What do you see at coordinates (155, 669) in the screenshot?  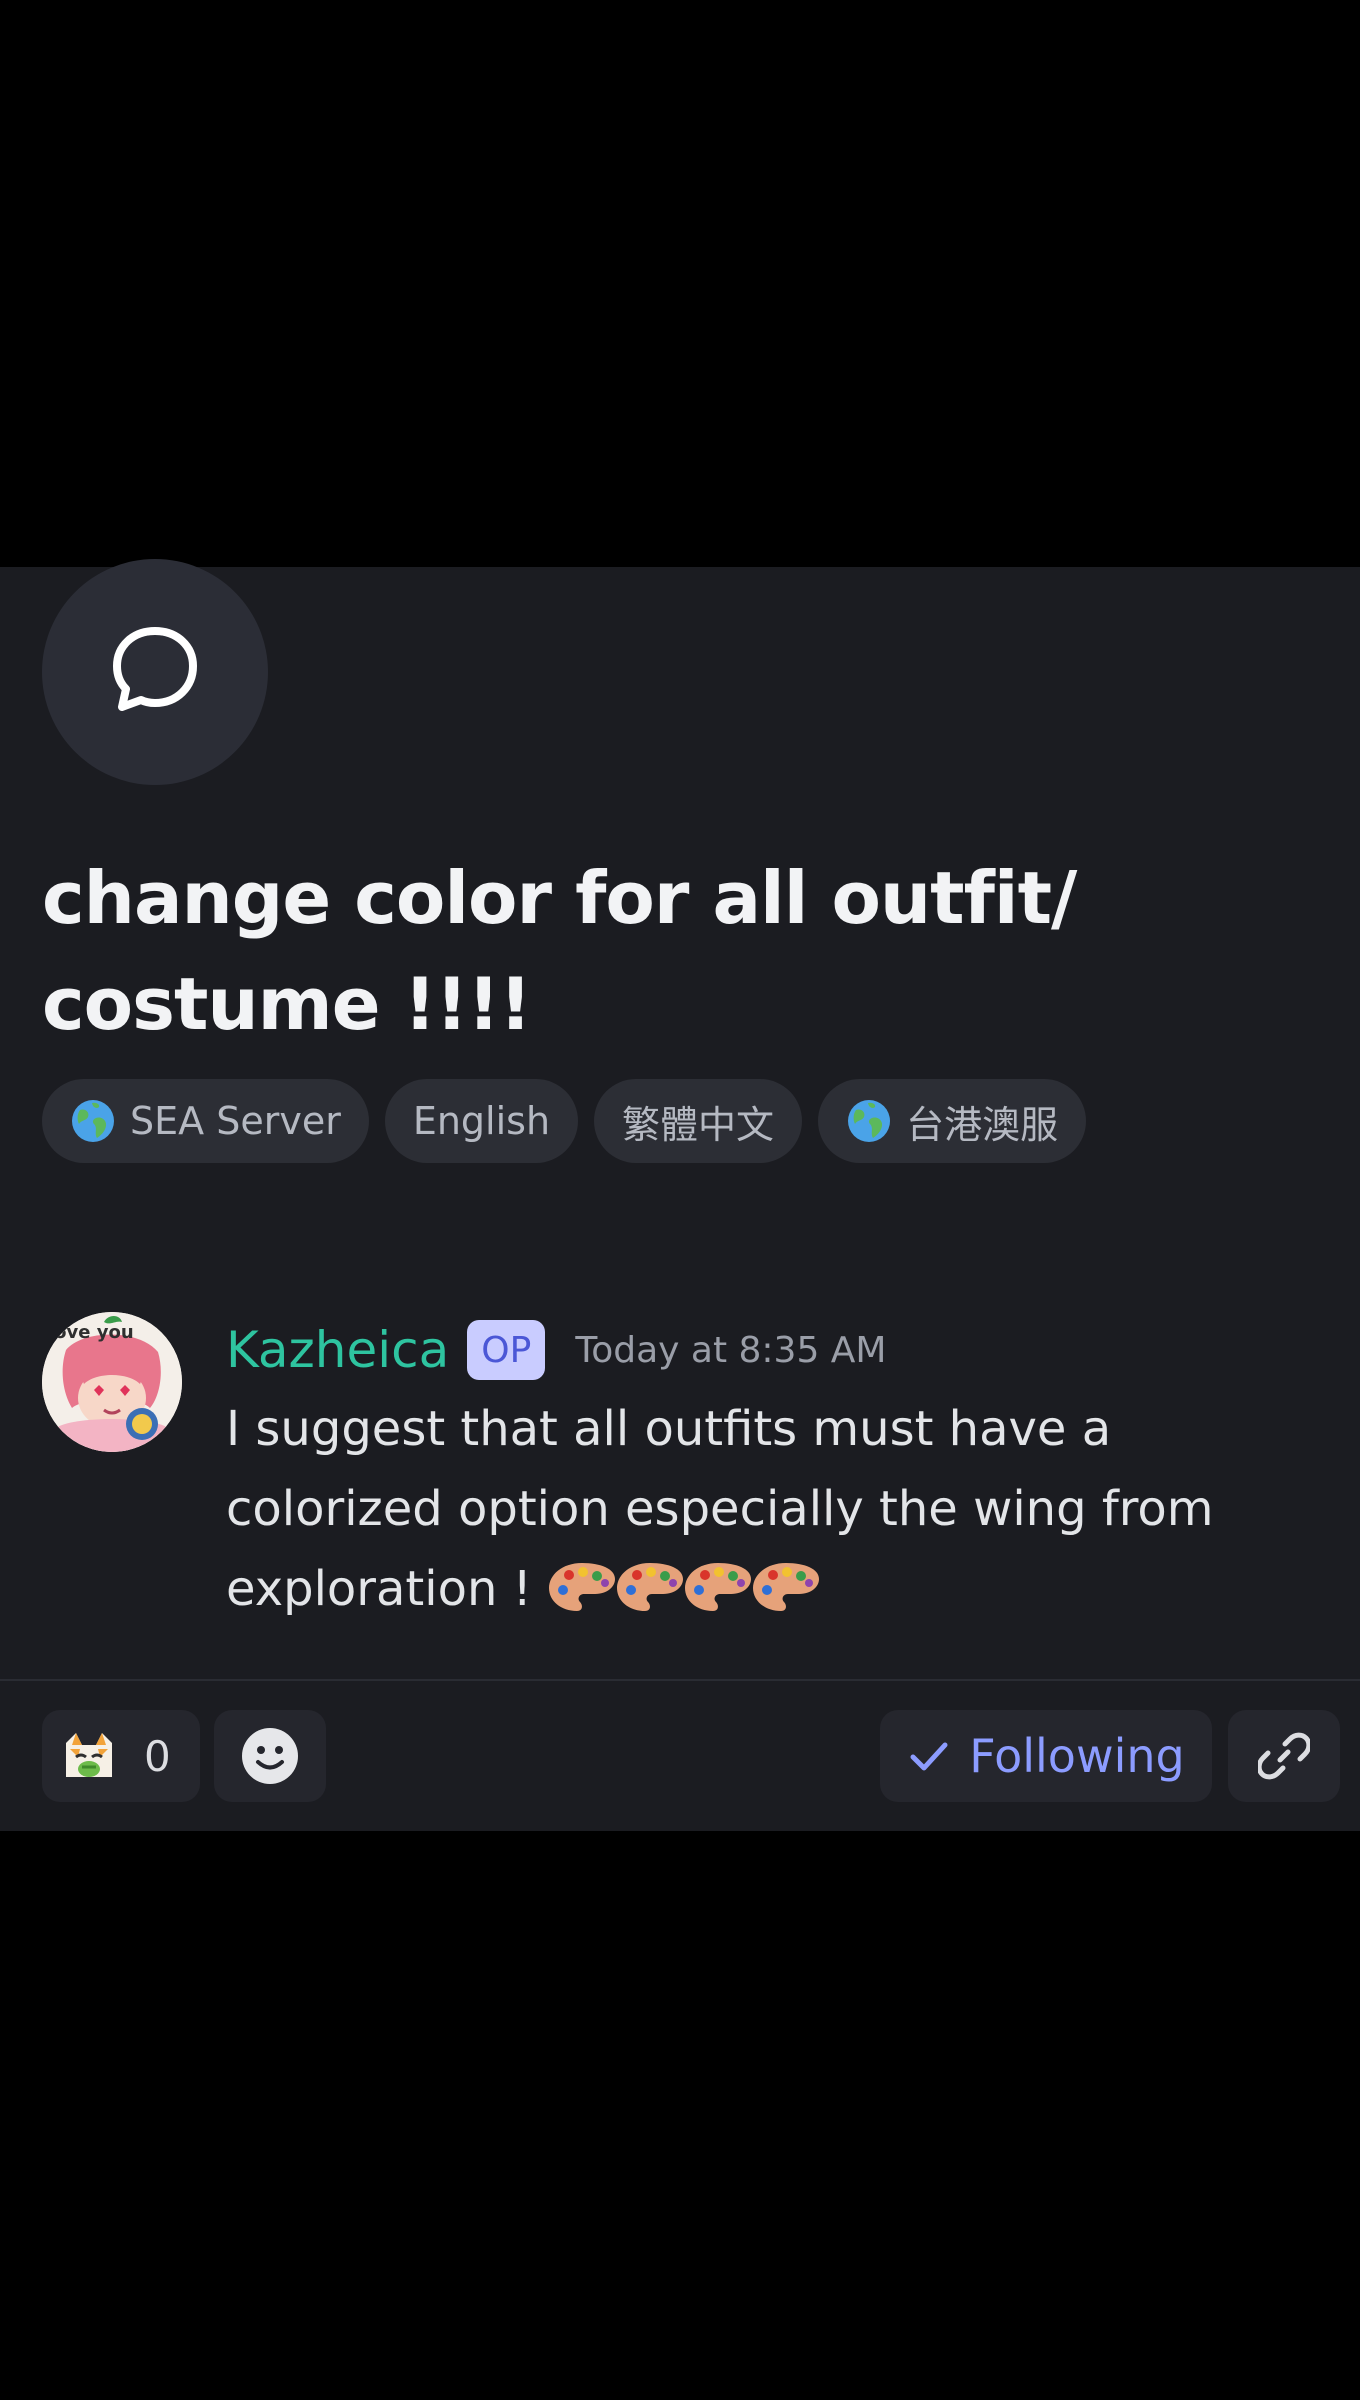 I see `chat-bubble-icon` at bounding box center [155, 669].